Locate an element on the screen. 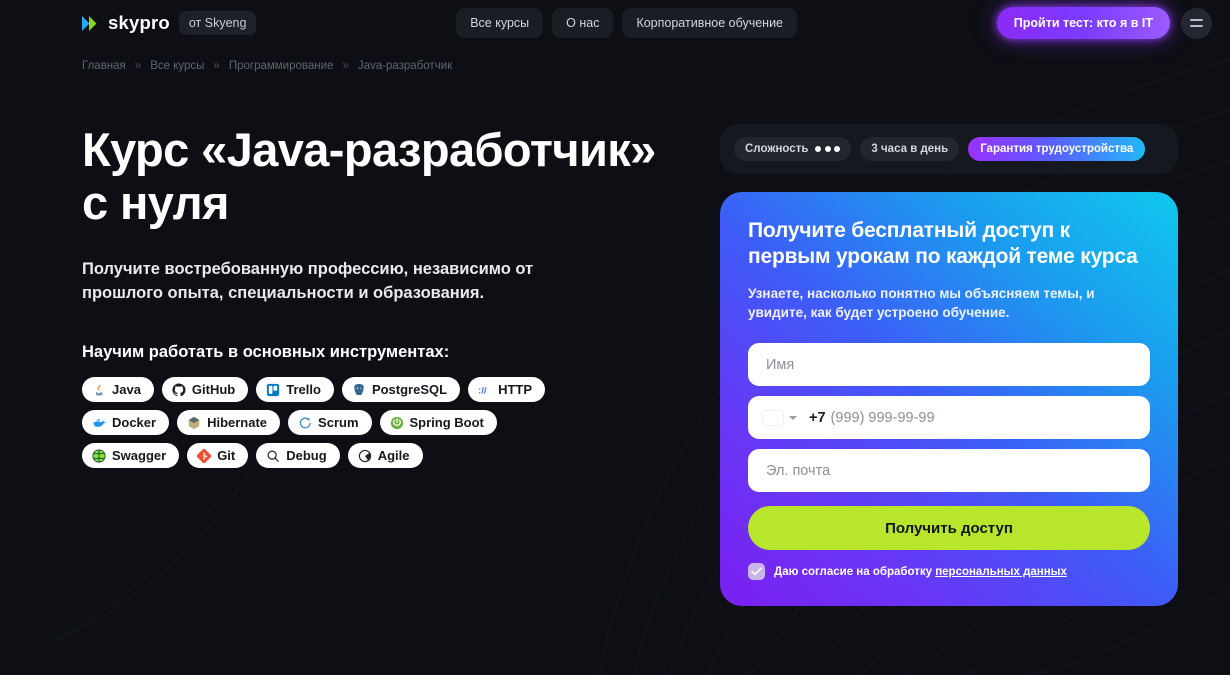 This screenshot has width=1230, height=675. difficulty-badge: Сложность is located at coordinates (793, 149).